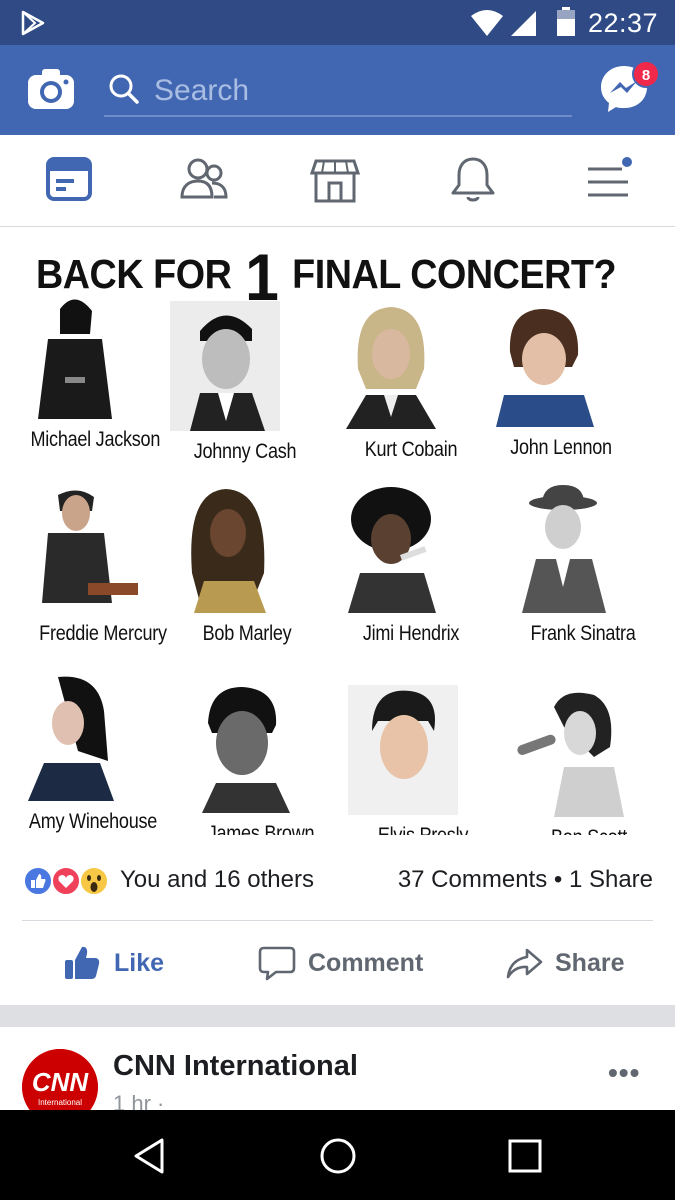 This screenshot has height=1200, width=675. I want to click on feed-separator, so click(337, 1016).